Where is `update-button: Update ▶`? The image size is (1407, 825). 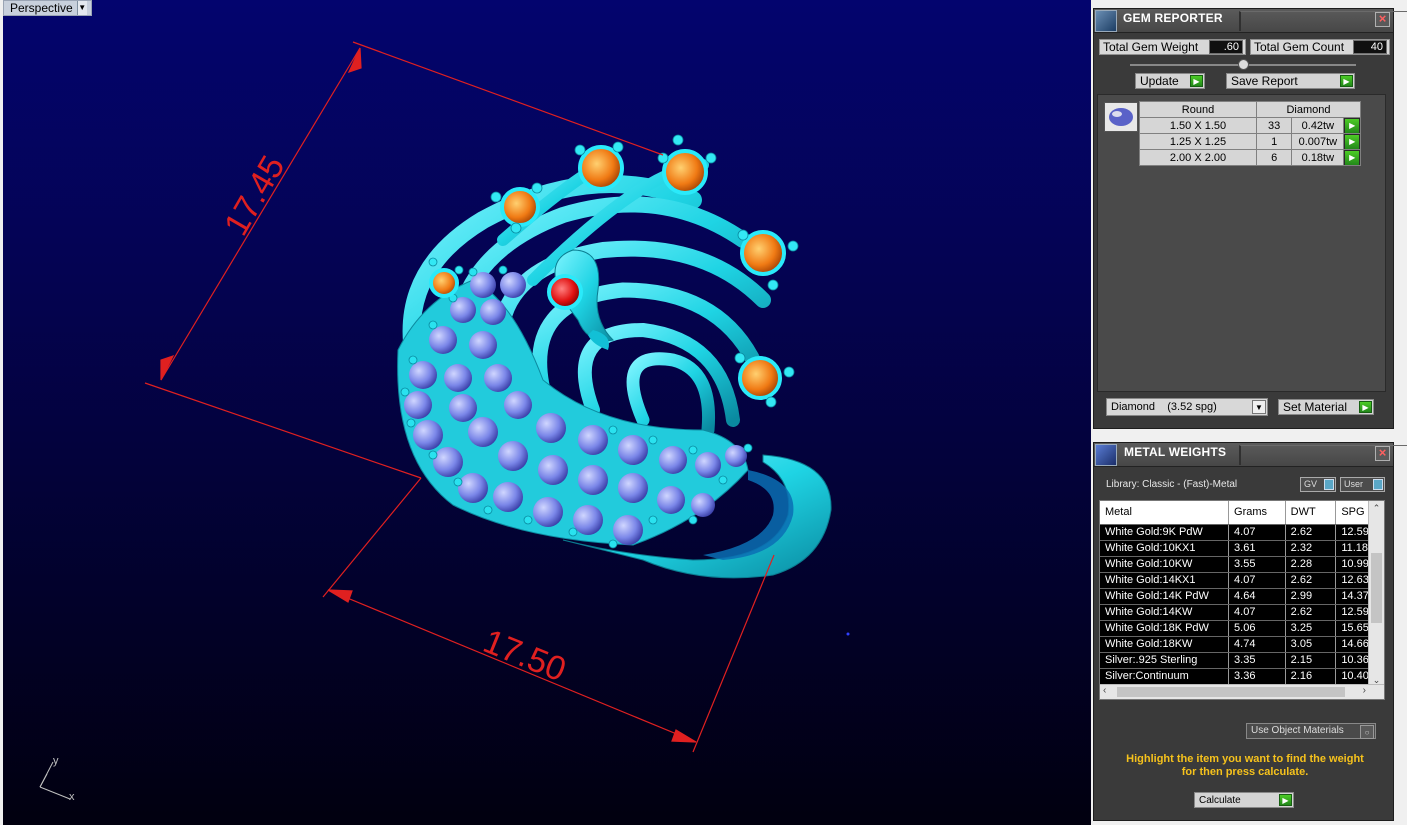 update-button: Update ▶ is located at coordinates (1170, 81).